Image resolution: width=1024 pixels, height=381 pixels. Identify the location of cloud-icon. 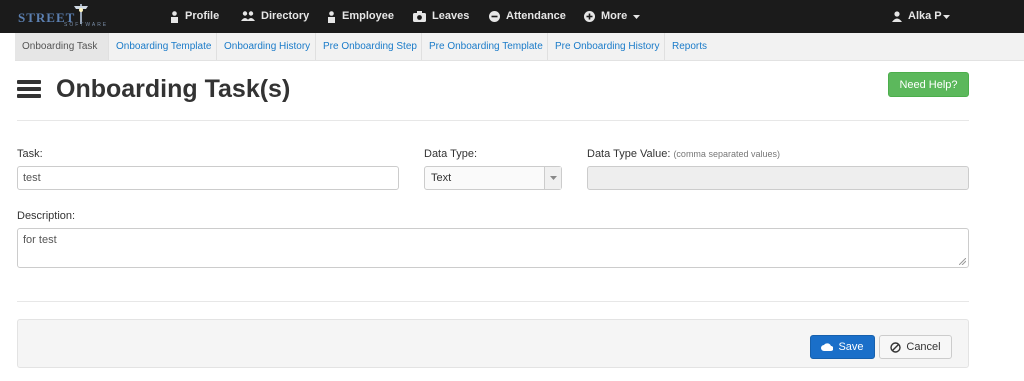
(827, 347).